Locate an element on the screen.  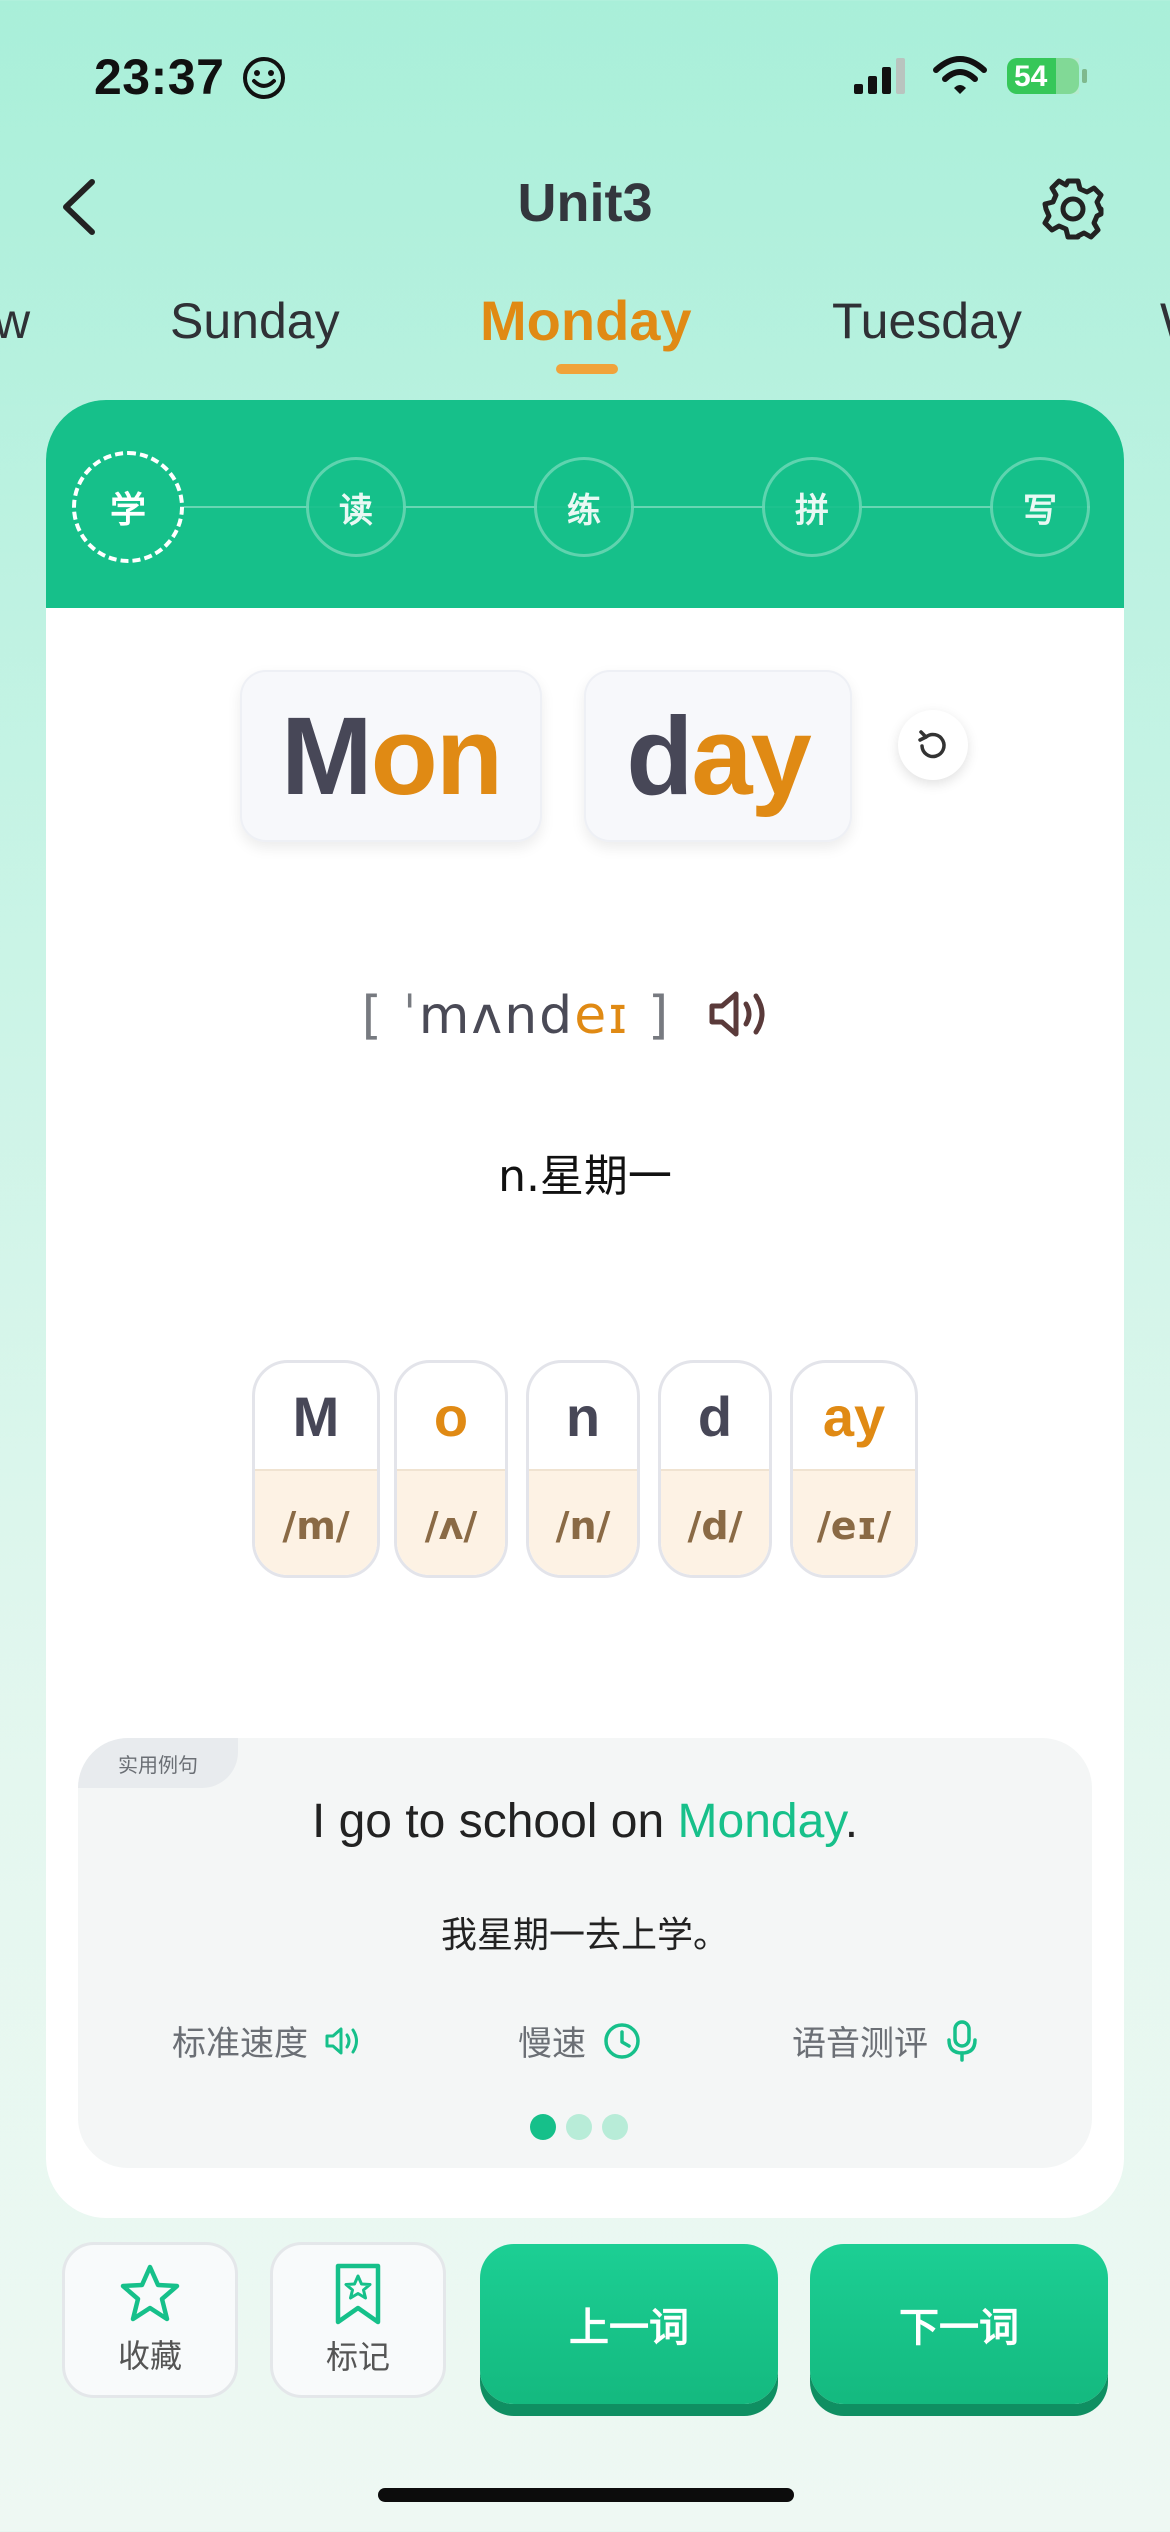
phonics-tile: M /m/ is located at coordinates (316, 1469).